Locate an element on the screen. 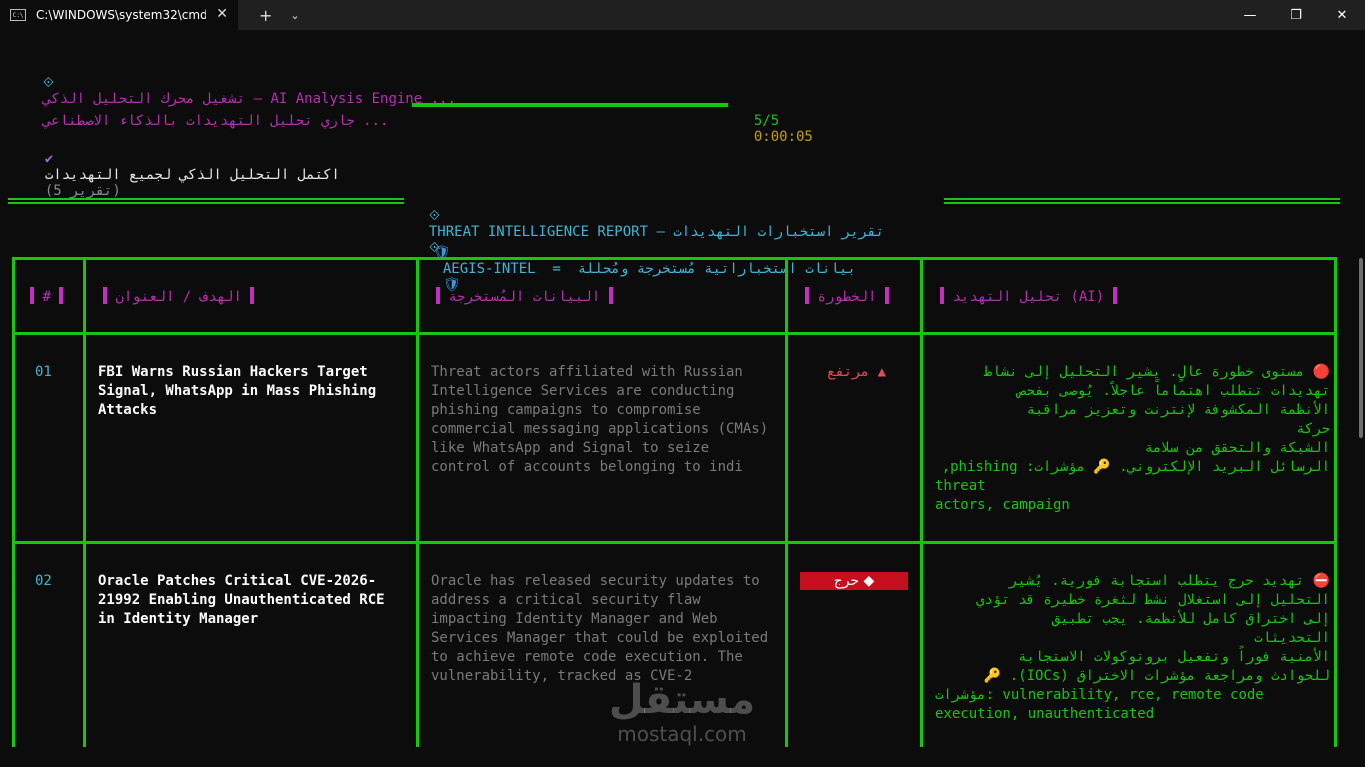 This screenshot has width=1365, height=767. complete-text: اكتمل التحليل الذكي لجميع التهديدات is located at coordinates (192, 175).